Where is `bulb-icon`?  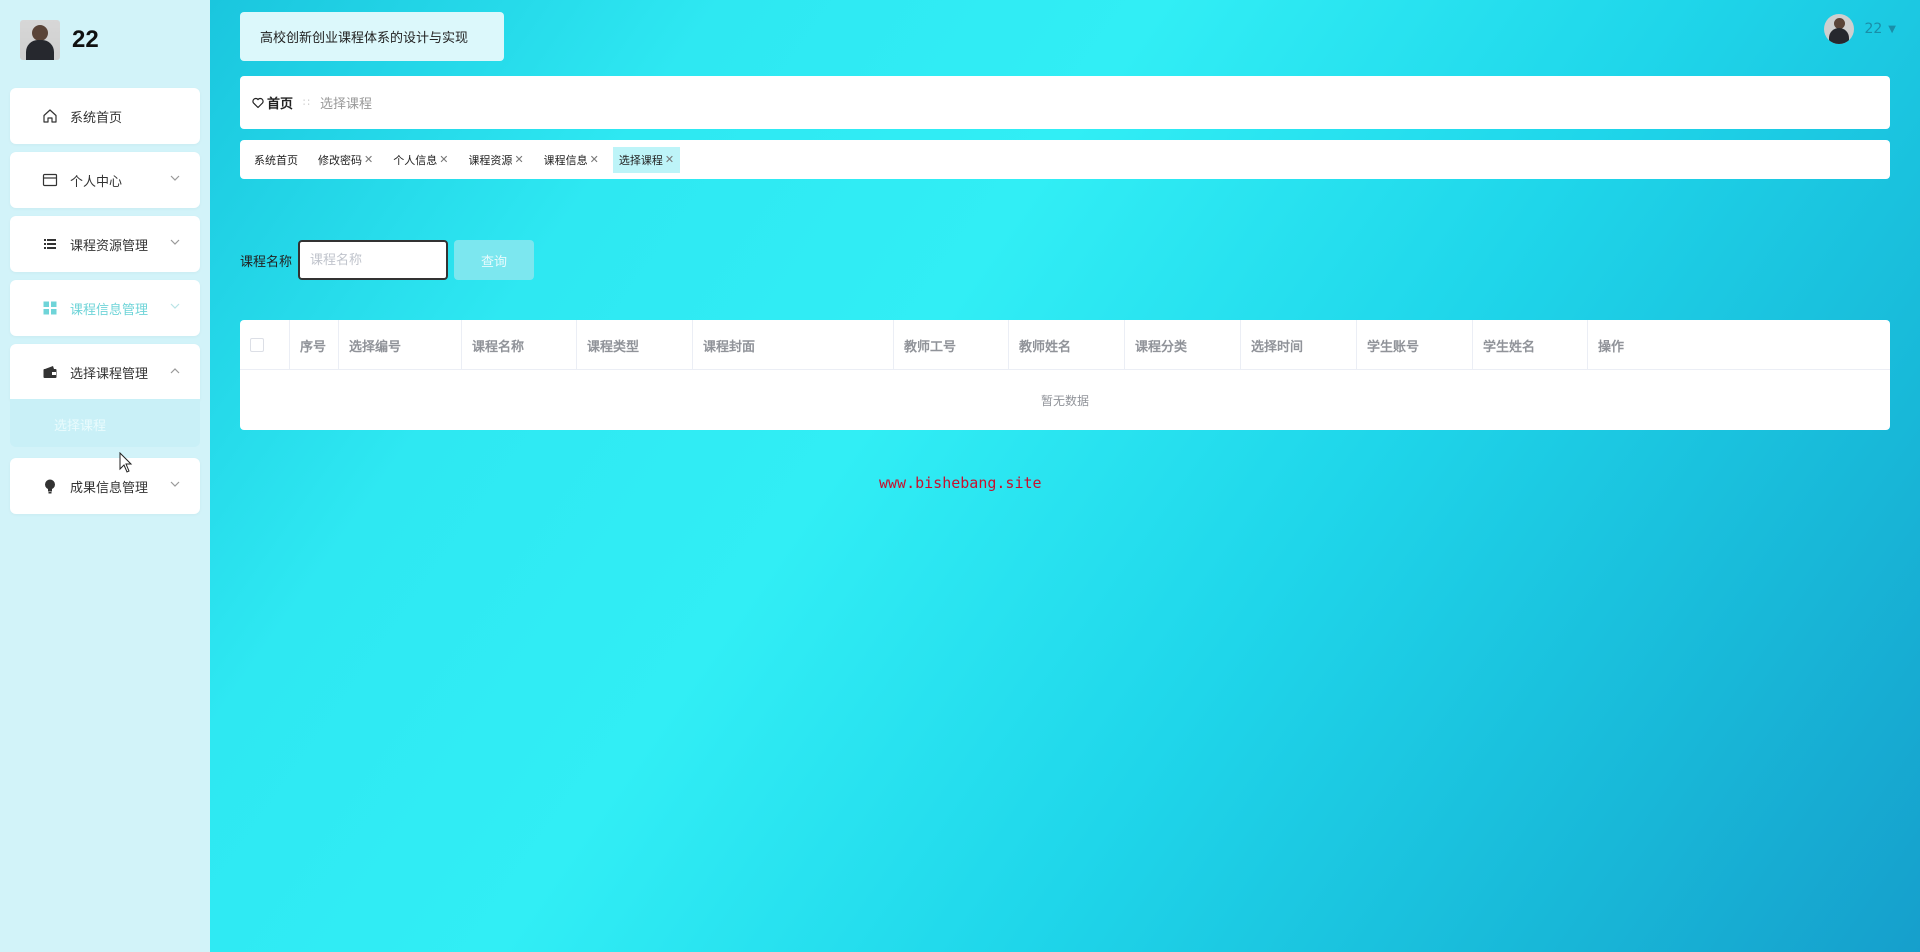
bulb-icon is located at coordinates (50, 486).